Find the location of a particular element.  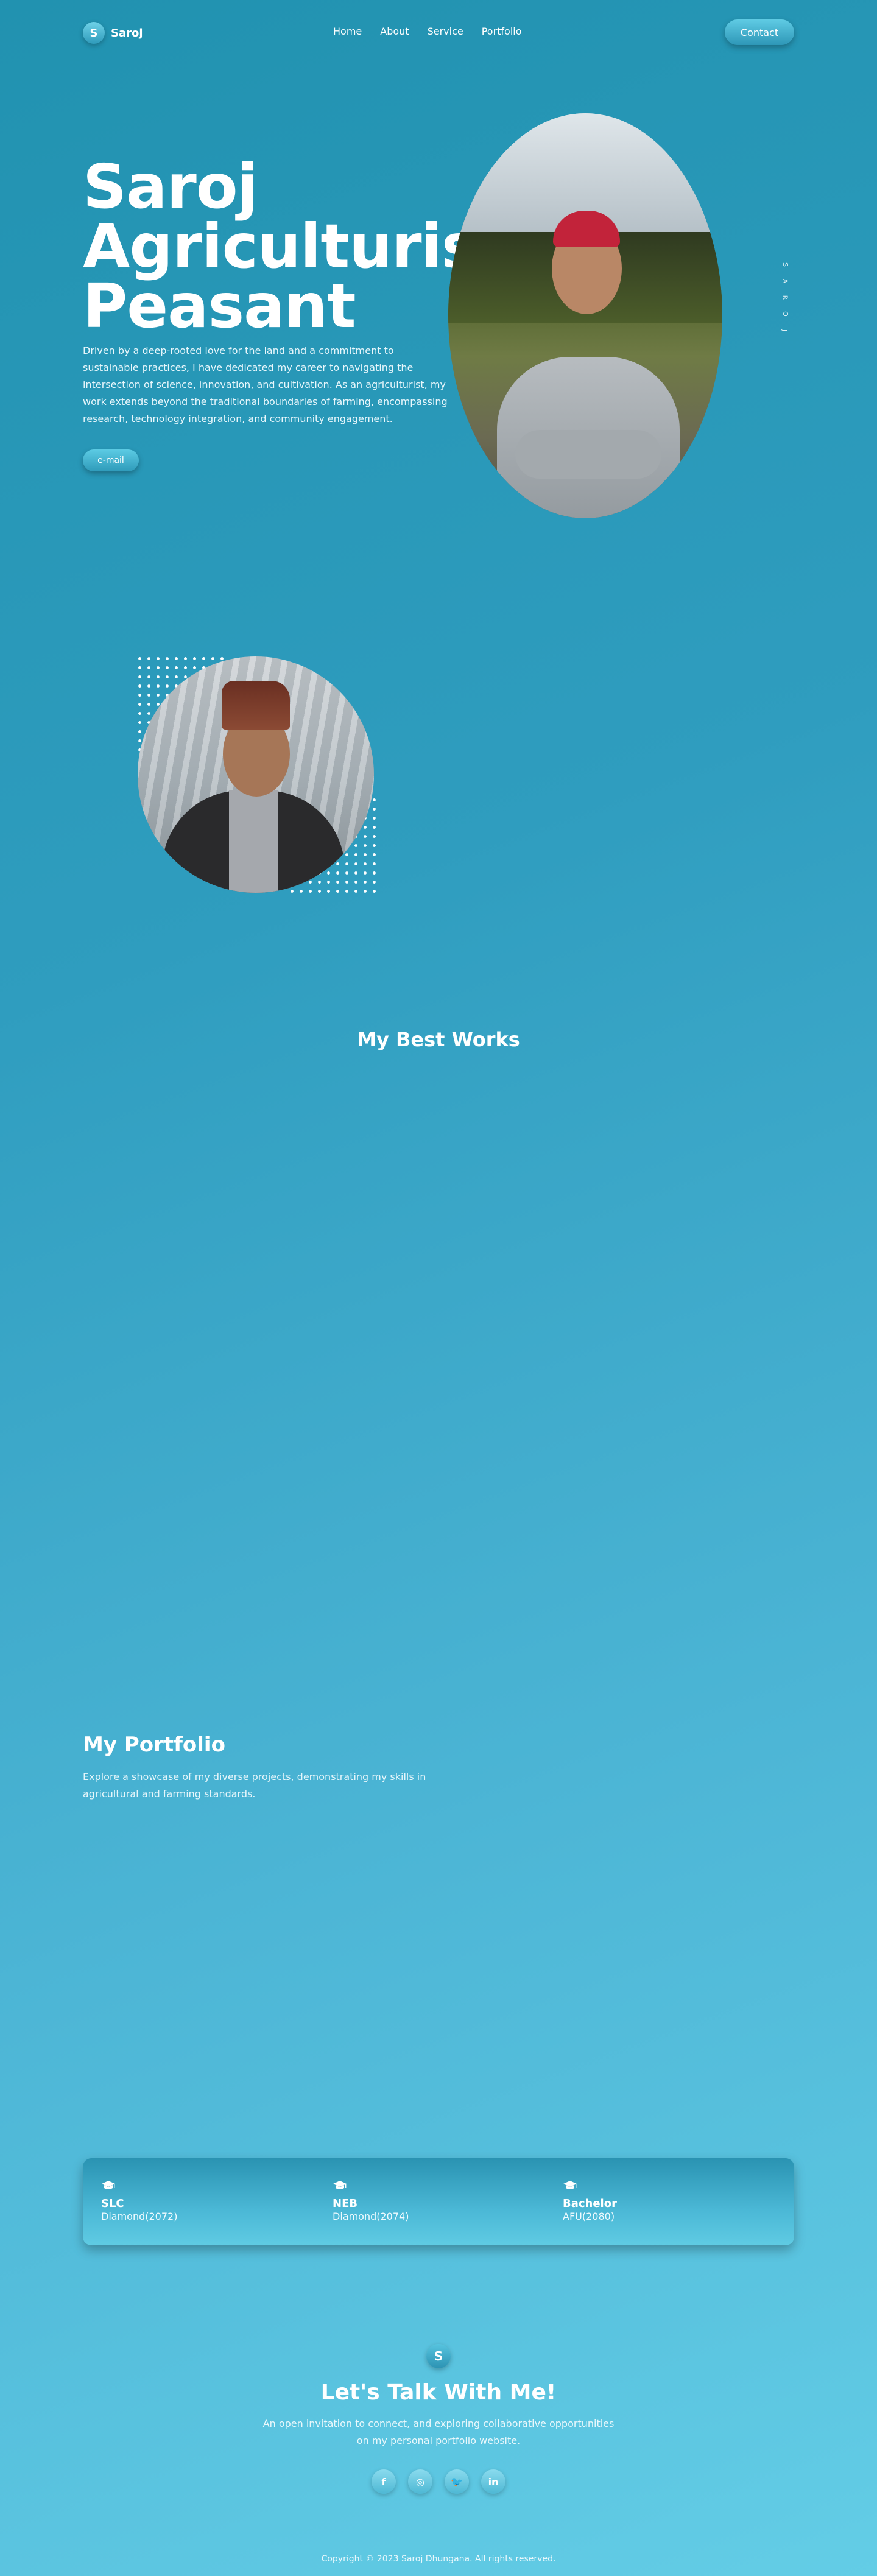

education-level: NEB is located at coordinates (345, 2203).